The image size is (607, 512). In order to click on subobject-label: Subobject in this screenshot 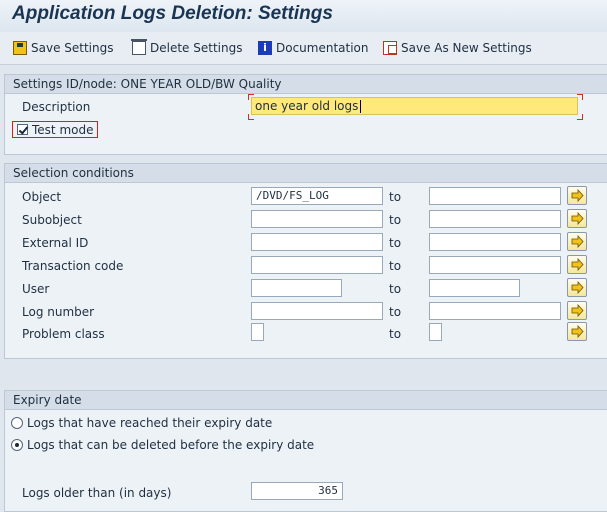, I will do `click(52, 220)`.